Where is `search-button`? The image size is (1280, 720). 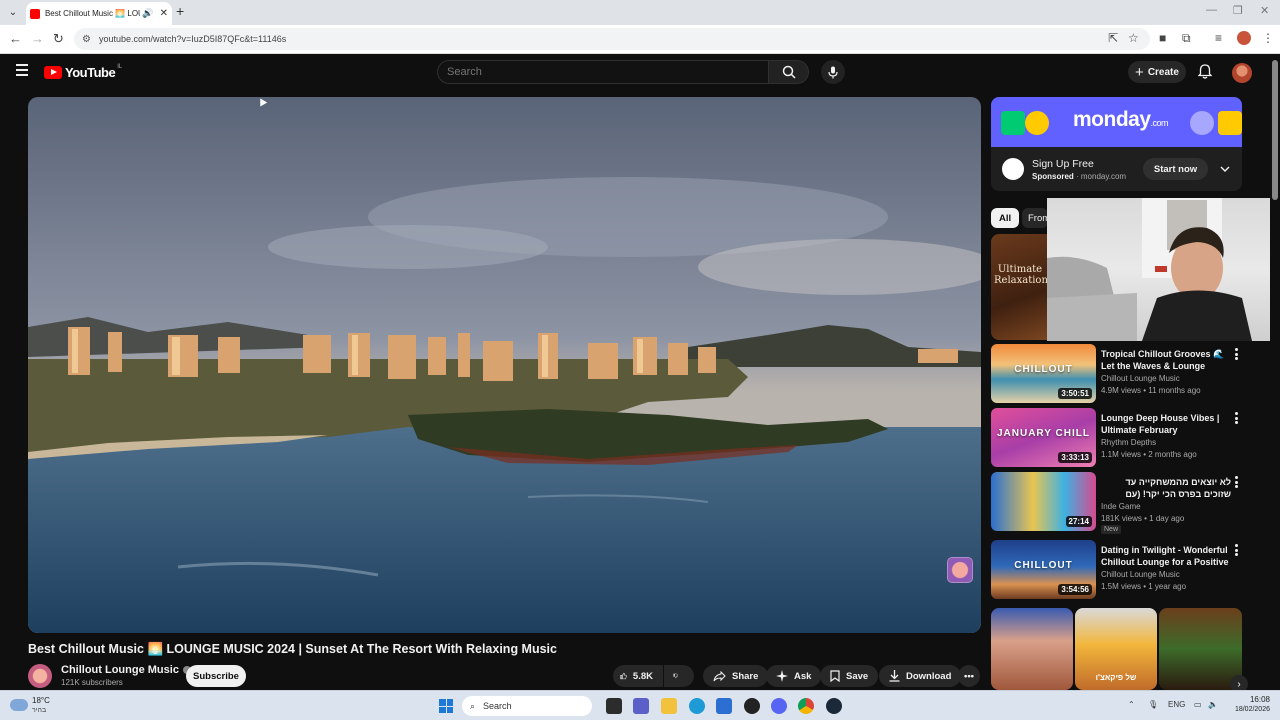
search-button is located at coordinates (789, 72).